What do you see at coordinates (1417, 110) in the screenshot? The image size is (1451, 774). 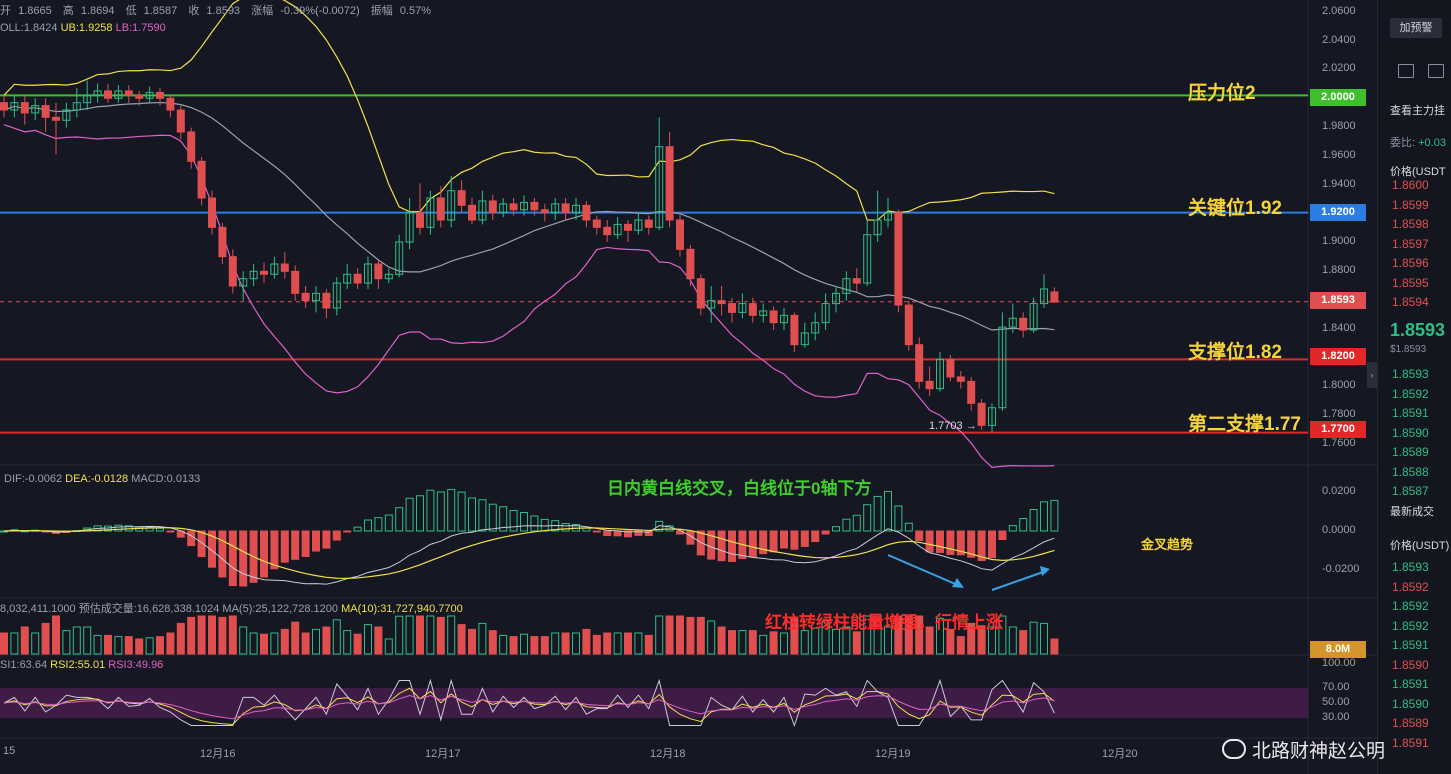 I see `main-force-link: 查看主力挂` at bounding box center [1417, 110].